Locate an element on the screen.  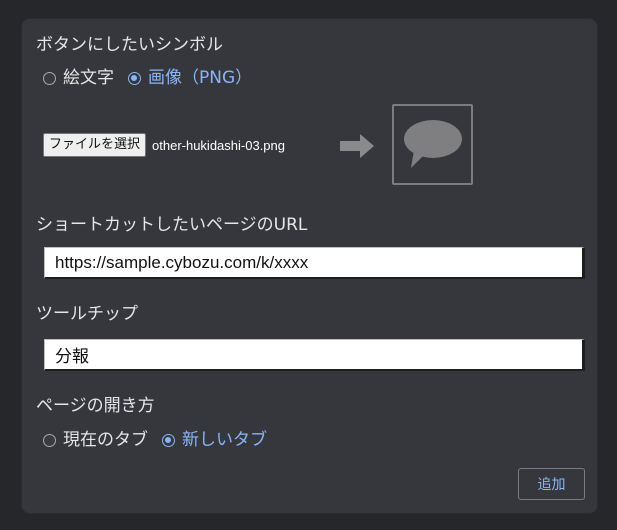
open-method-heading: ページの開き方 is located at coordinates (95, 406).